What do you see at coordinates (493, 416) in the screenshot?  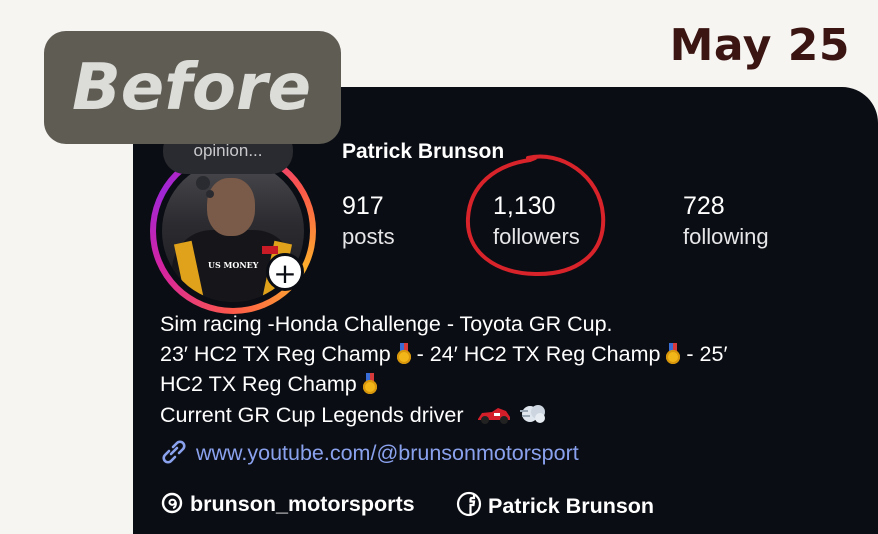 I see `race-car-icon` at bounding box center [493, 416].